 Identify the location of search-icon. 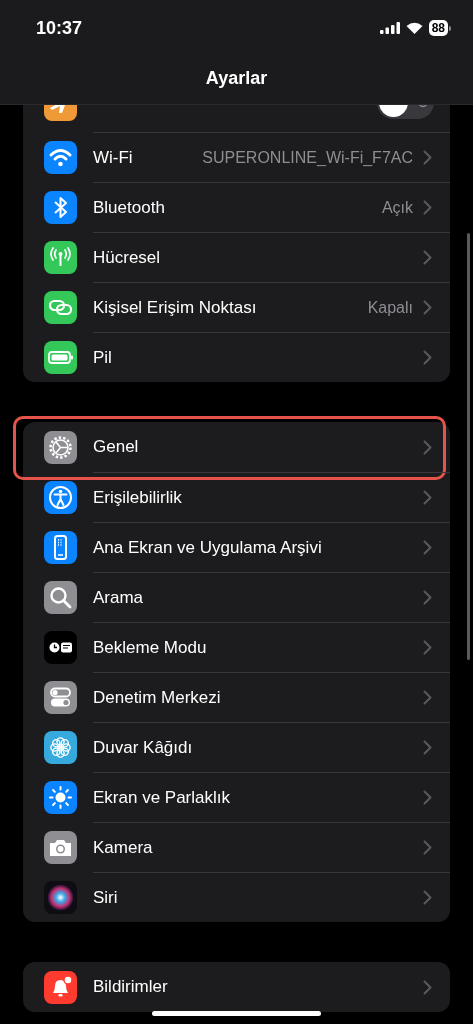
(60, 597).